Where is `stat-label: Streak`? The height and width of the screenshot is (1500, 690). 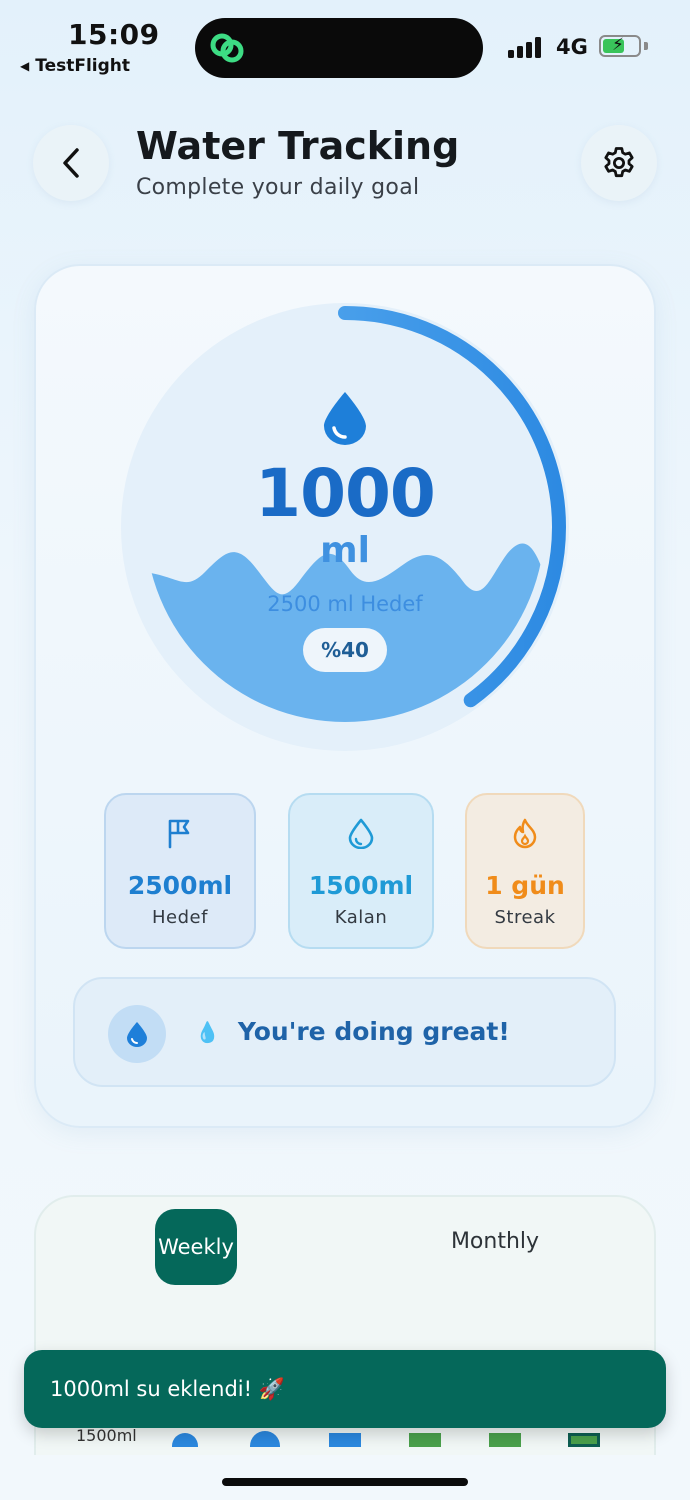 stat-label: Streak is located at coordinates (525, 917).